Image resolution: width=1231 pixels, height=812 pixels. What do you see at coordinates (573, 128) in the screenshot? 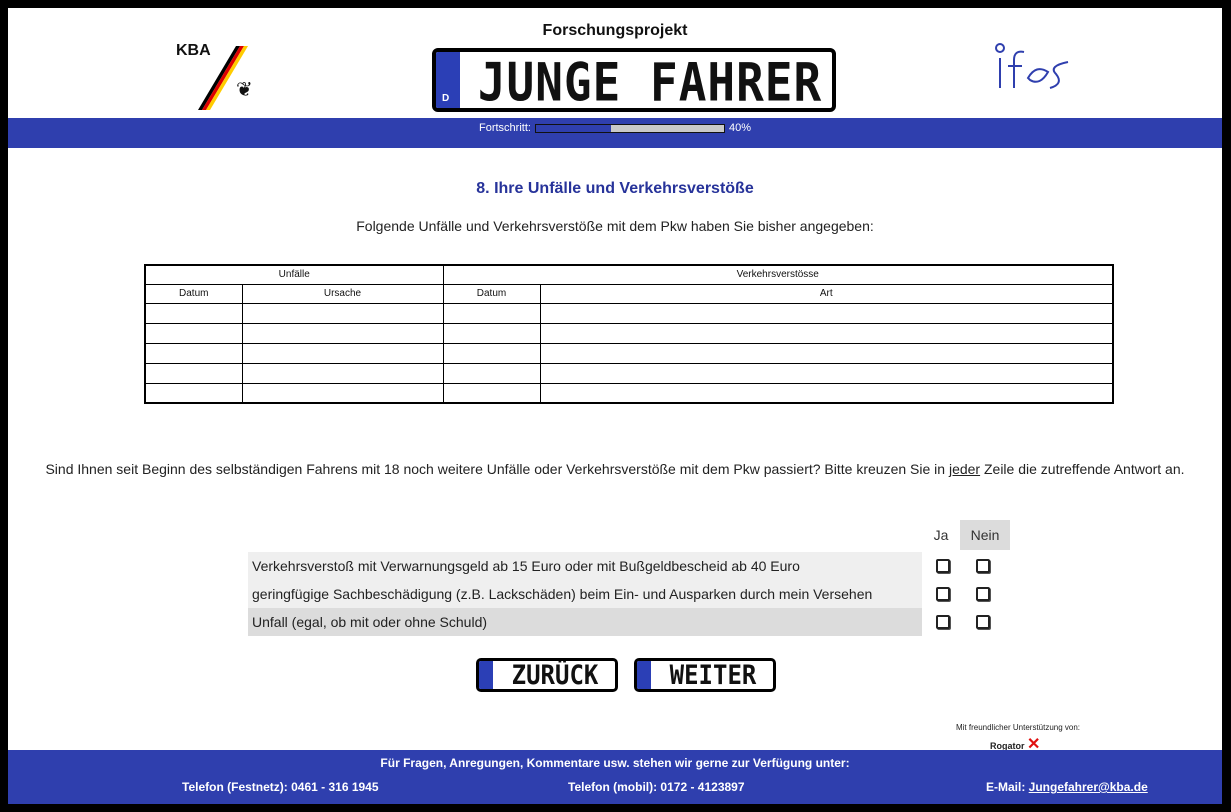
I see `progress-bar-fill` at bounding box center [573, 128].